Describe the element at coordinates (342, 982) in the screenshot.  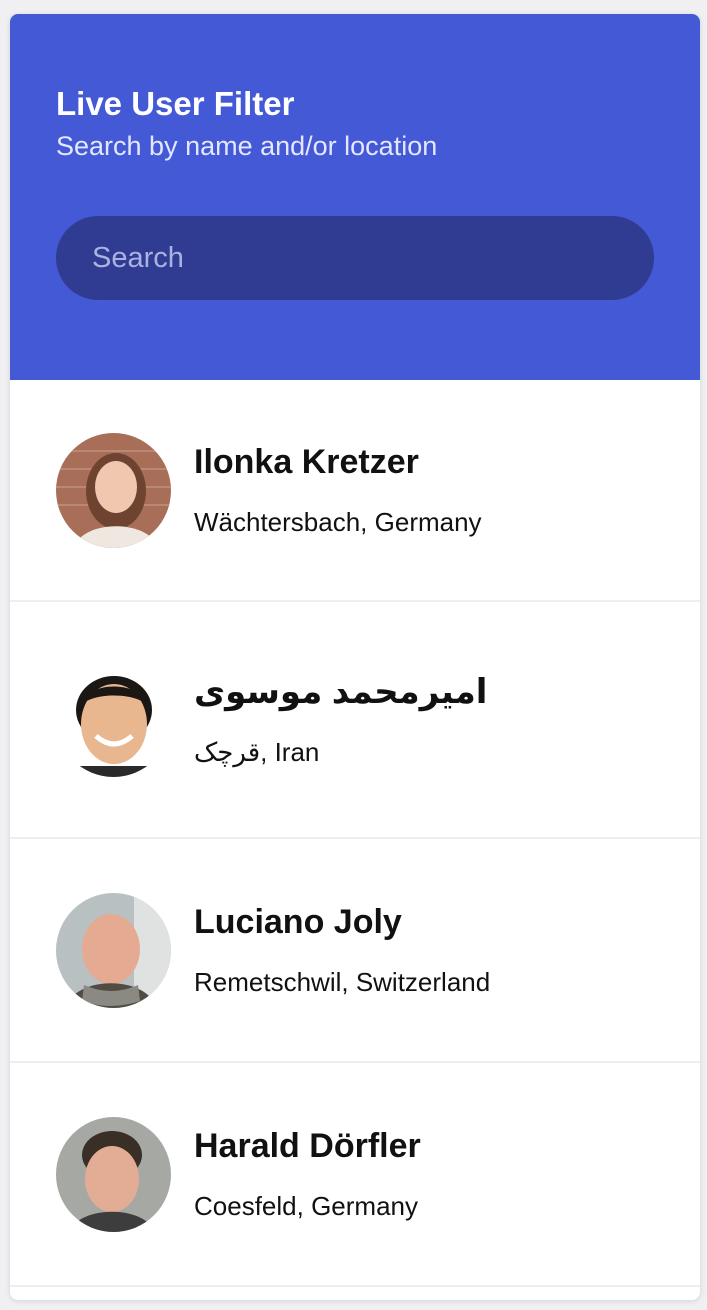
I see `user-location: Remetschwil, Switzerland` at that location.